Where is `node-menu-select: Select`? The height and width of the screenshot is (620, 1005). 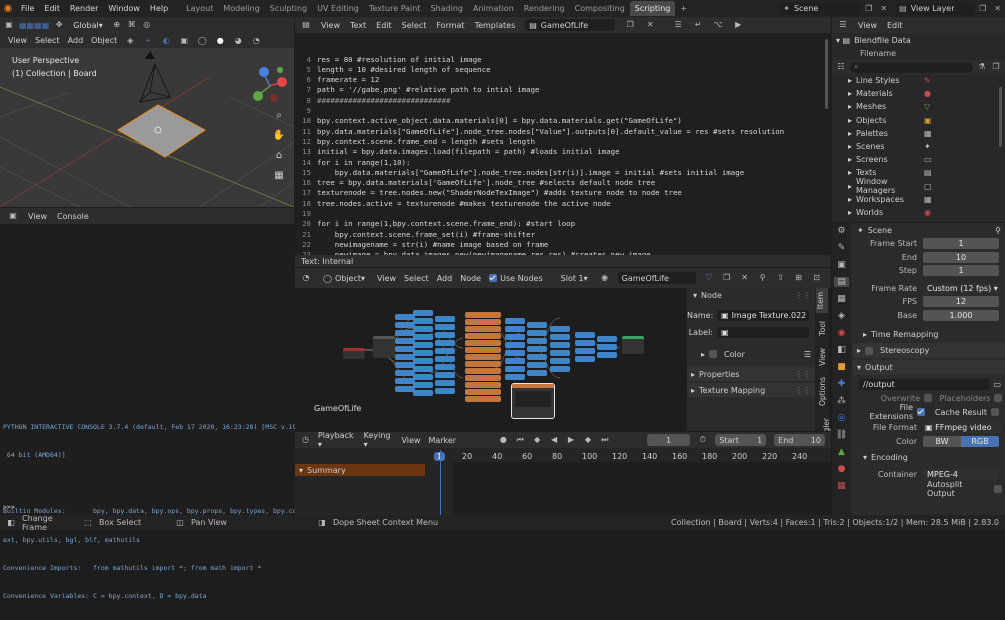 node-menu-select: Select is located at coordinates (416, 278).